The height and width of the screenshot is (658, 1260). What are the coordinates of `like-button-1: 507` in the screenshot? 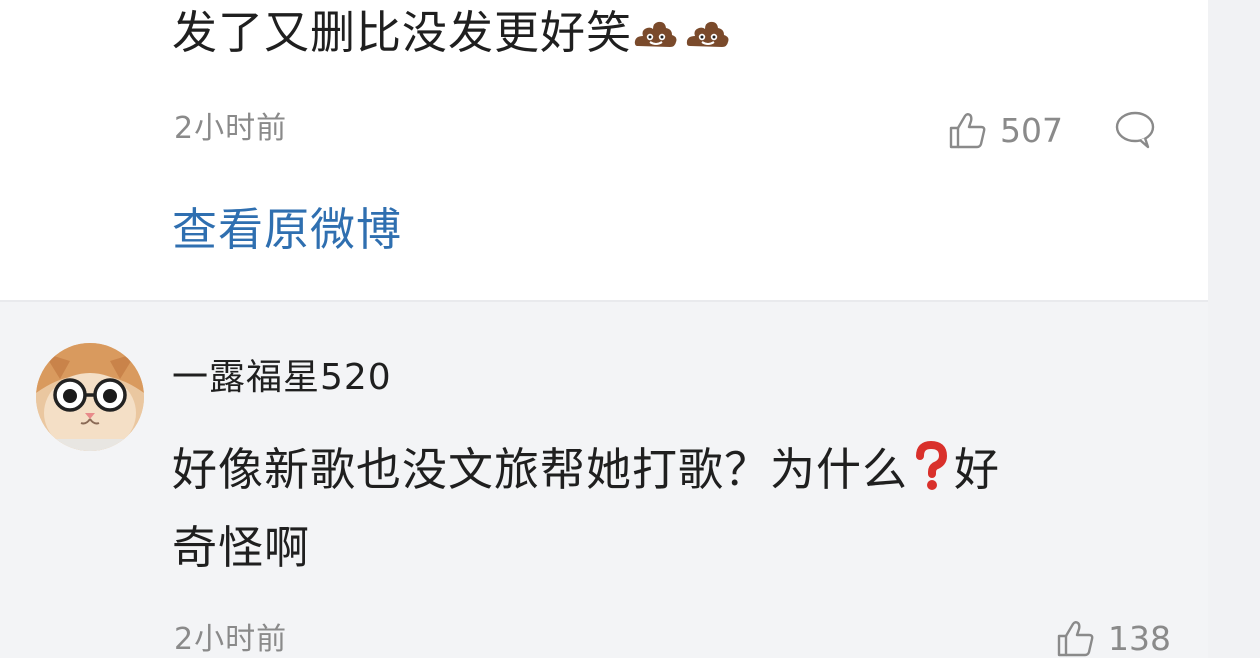 It's located at (1005, 131).